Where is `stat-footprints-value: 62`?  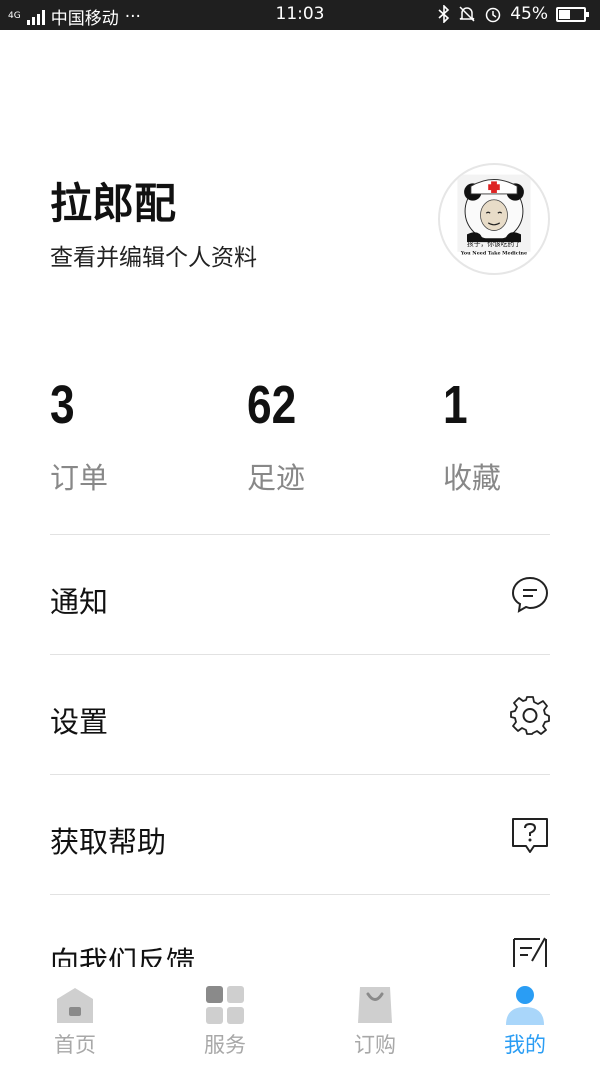
stat-footprints-value: 62 is located at coordinates (272, 405).